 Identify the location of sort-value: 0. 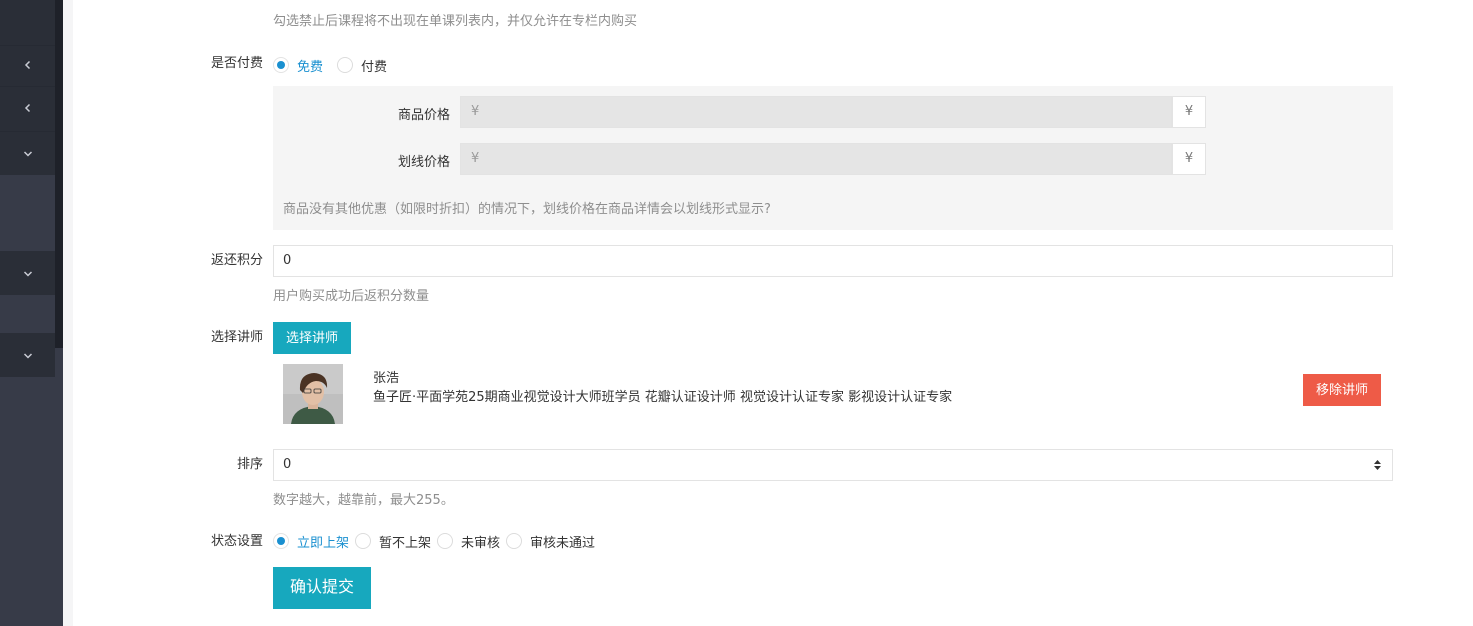
(287, 464).